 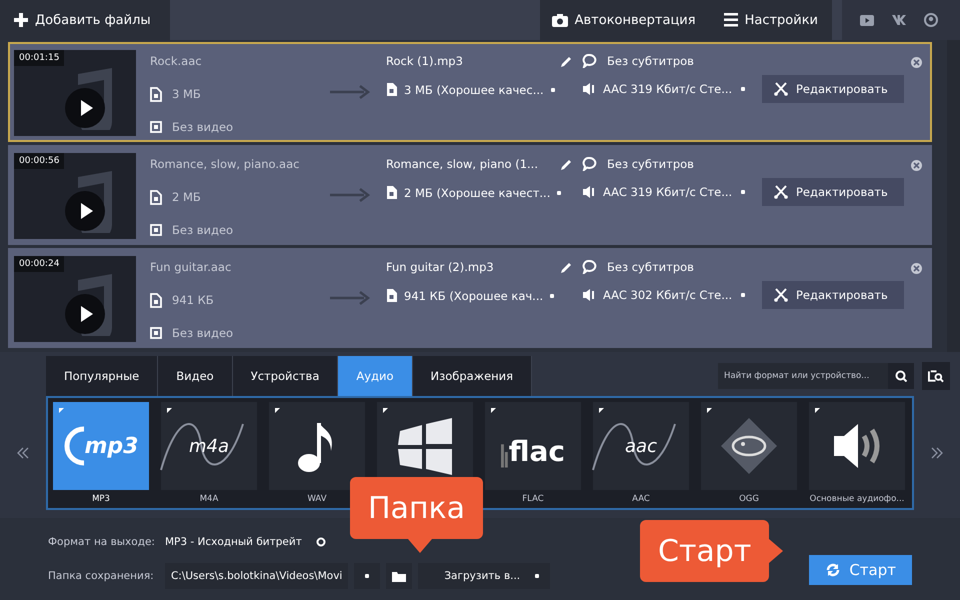 What do you see at coordinates (101, 542) in the screenshot?
I see `output-format-label: Формат на выходе:` at bounding box center [101, 542].